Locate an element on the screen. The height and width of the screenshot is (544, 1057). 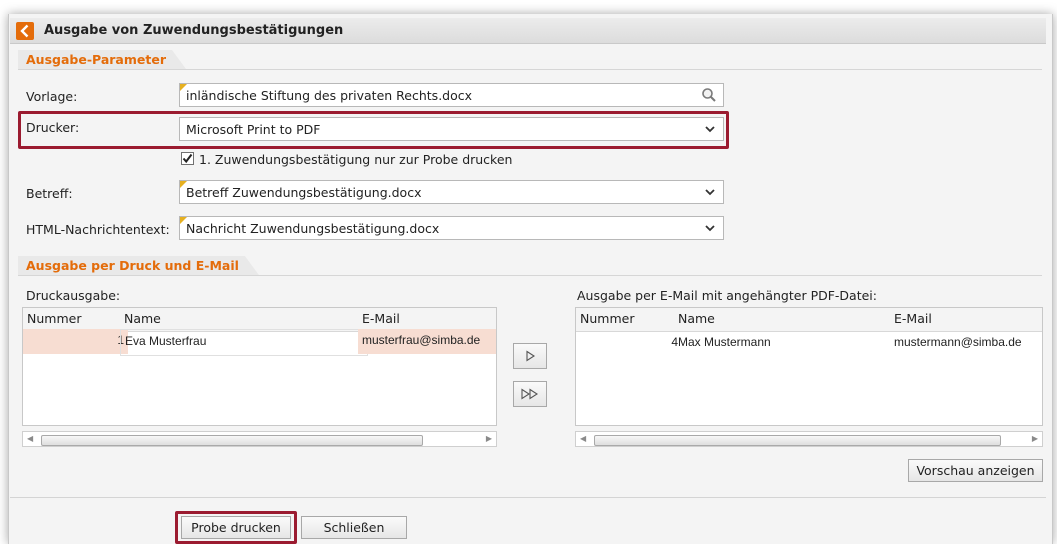
triangle-right-icon is located at coordinates (531, 356).